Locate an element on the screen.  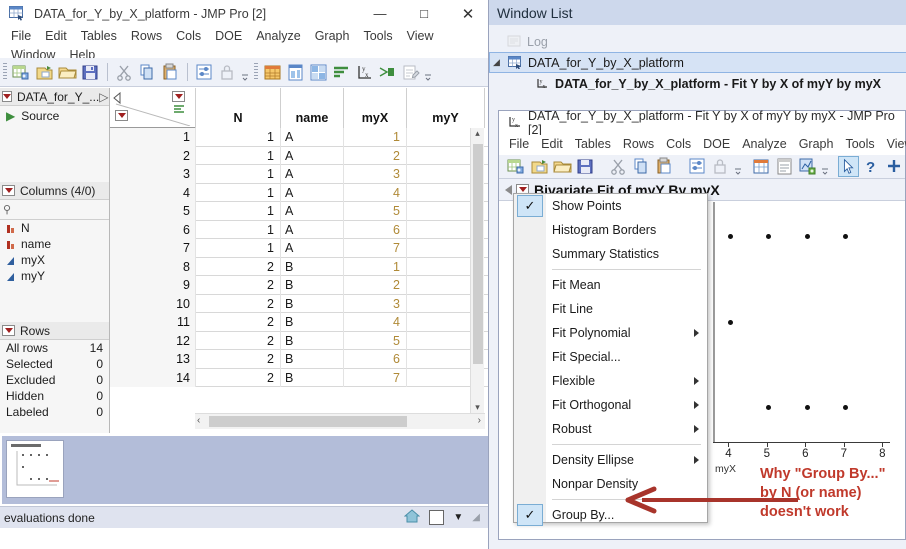
report-thumbnail is located at coordinates (35, 469).